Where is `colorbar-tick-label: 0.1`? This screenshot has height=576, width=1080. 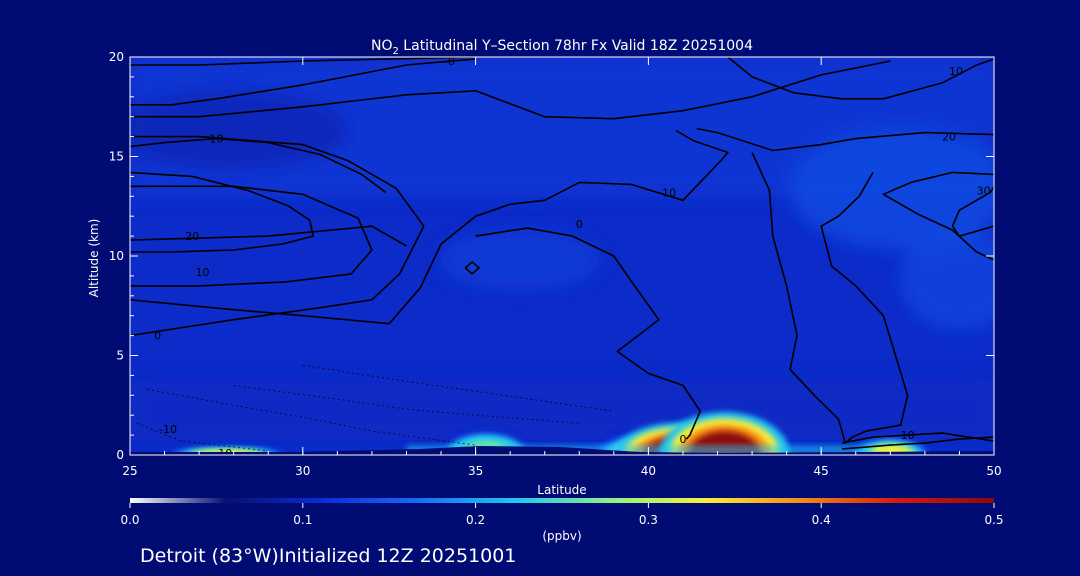 colorbar-tick-label: 0.1 is located at coordinates (302, 520).